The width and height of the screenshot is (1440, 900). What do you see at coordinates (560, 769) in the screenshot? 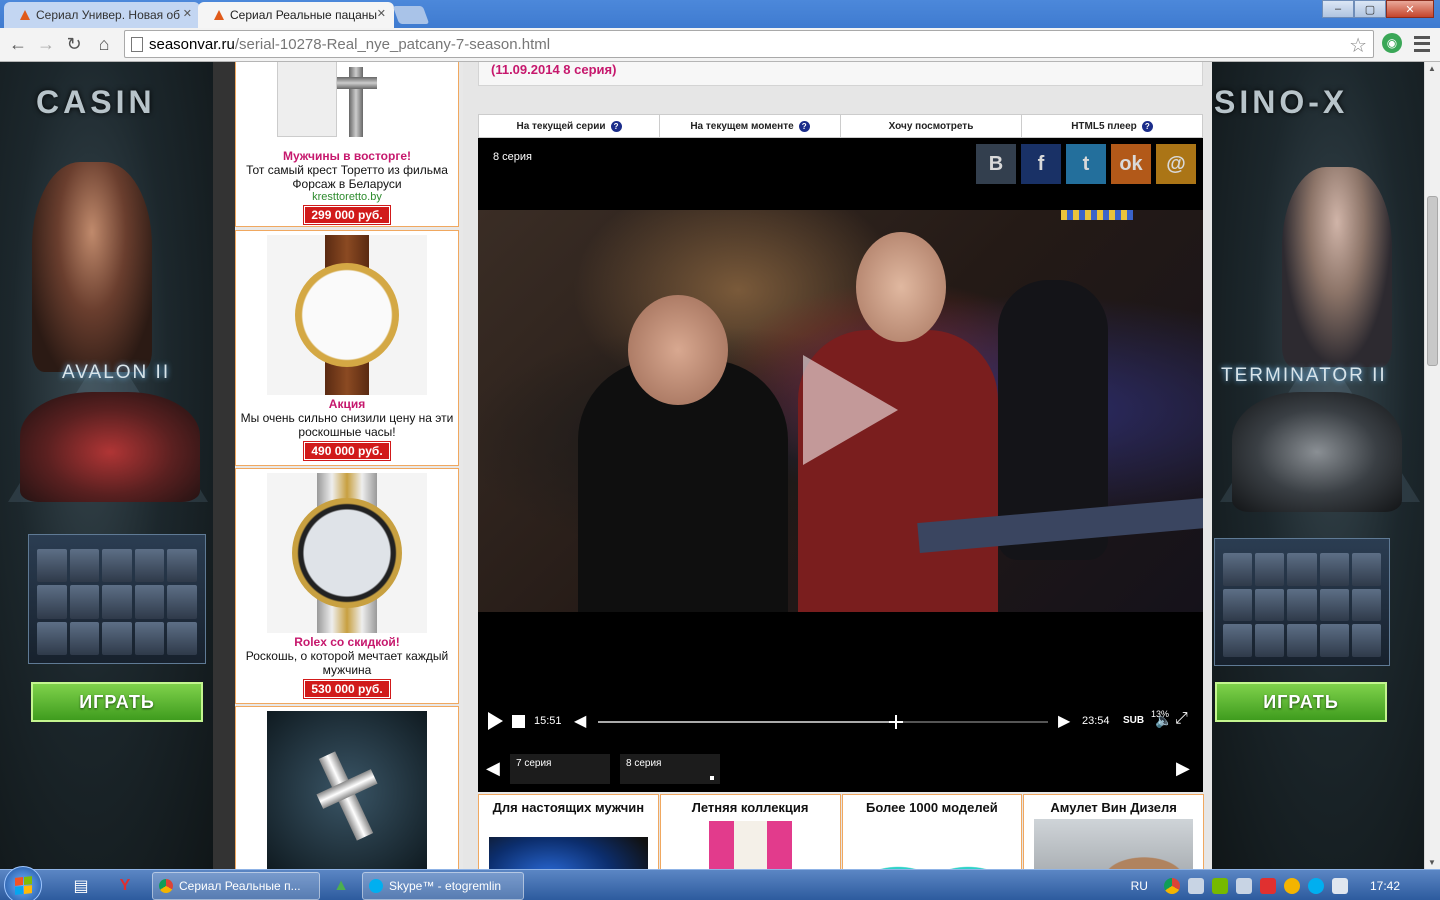
I see `episode-item: 7 серия` at bounding box center [560, 769].